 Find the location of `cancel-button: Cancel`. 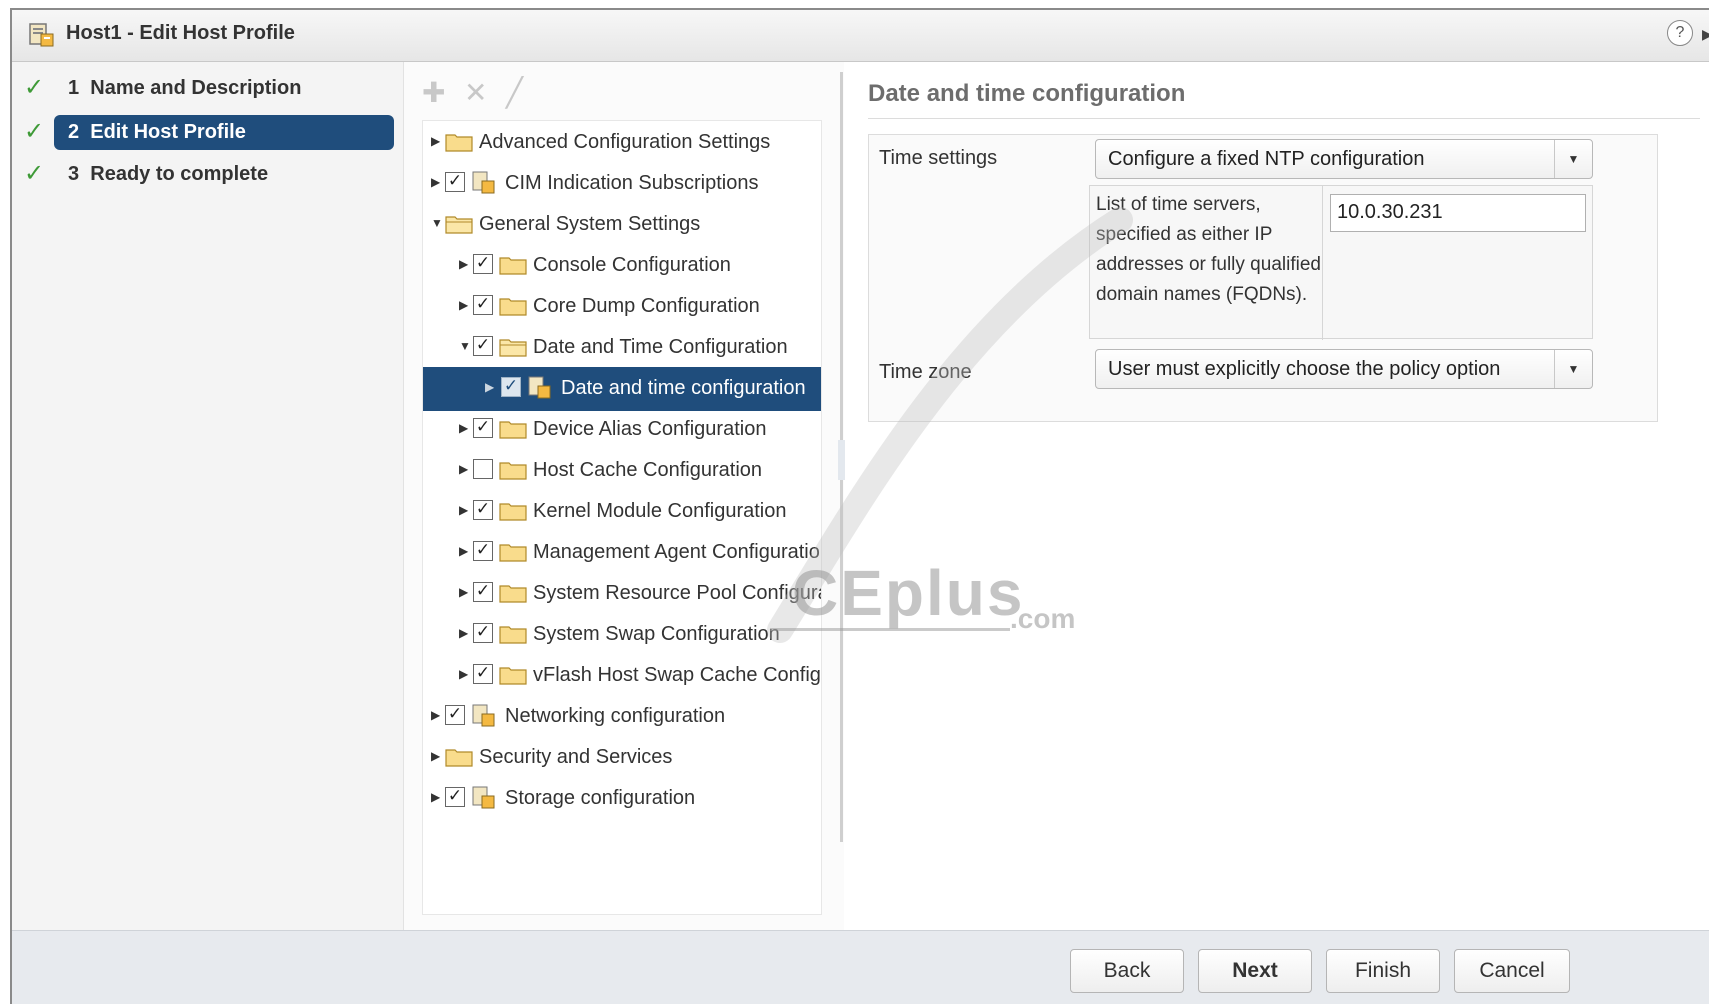

cancel-button: Cancel is located at coordinates (1512, 971).